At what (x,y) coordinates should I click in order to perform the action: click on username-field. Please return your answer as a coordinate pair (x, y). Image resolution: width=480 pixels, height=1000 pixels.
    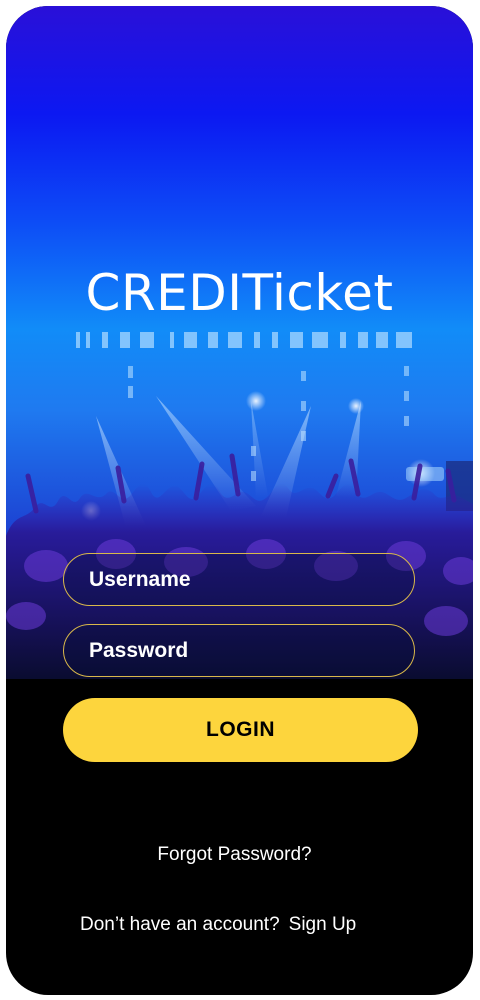
    Looking at the image, I should click on (239, 579).